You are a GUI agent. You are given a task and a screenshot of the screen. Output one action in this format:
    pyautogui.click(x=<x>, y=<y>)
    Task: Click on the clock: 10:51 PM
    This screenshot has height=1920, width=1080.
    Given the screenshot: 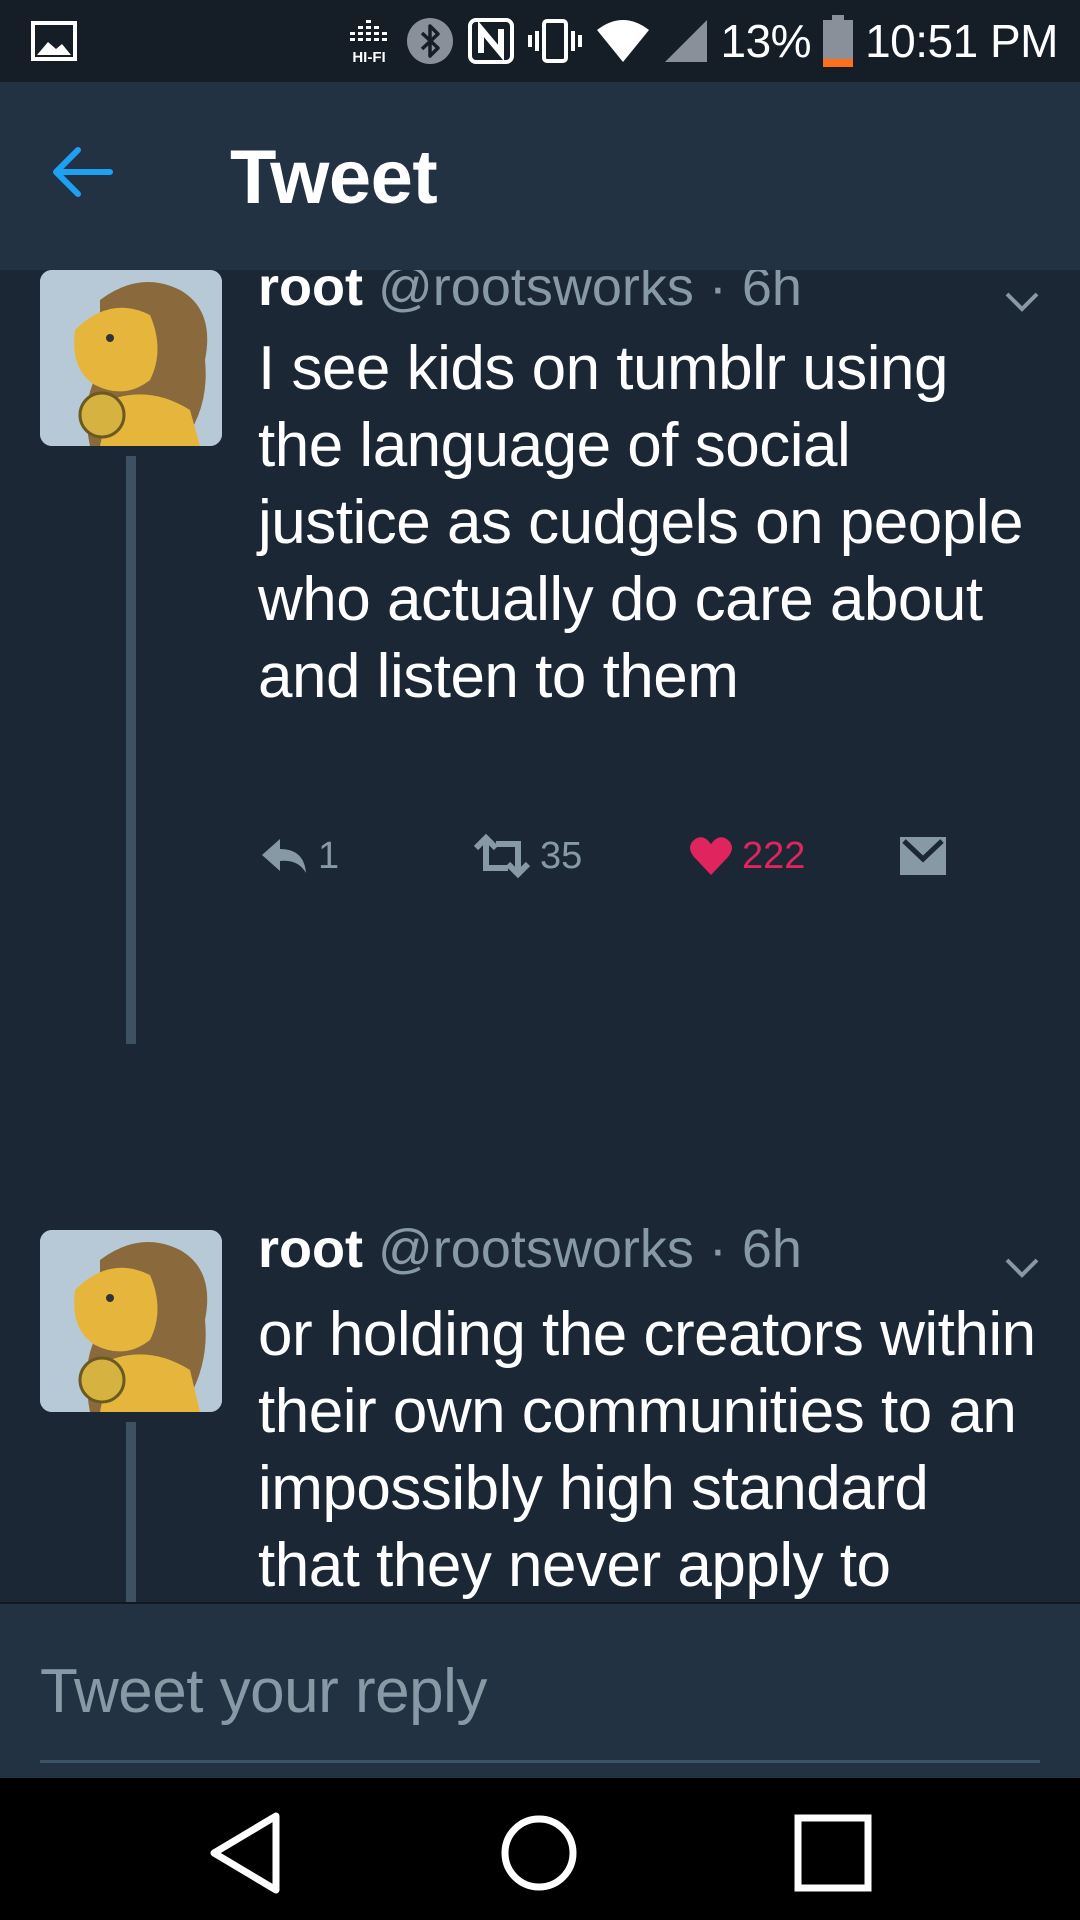 What is the action you would take?
    pyautogui.click(x=961, y=41)
    